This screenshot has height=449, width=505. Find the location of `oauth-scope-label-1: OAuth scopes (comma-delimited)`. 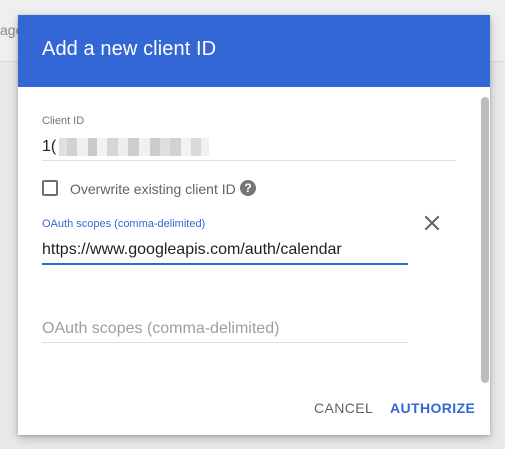

oauth-scope-label-1: OAuth scopes (comma-delimited) is located at coordinates (124, 224).